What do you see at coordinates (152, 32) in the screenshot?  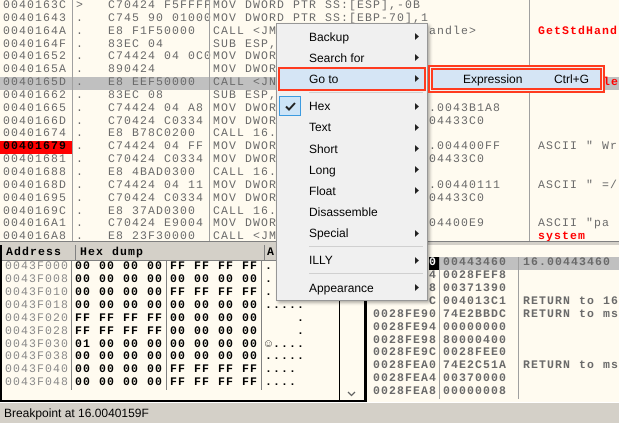 I see `hex-cell-text: E8 F1F50000` at bounding box center [152, 32].